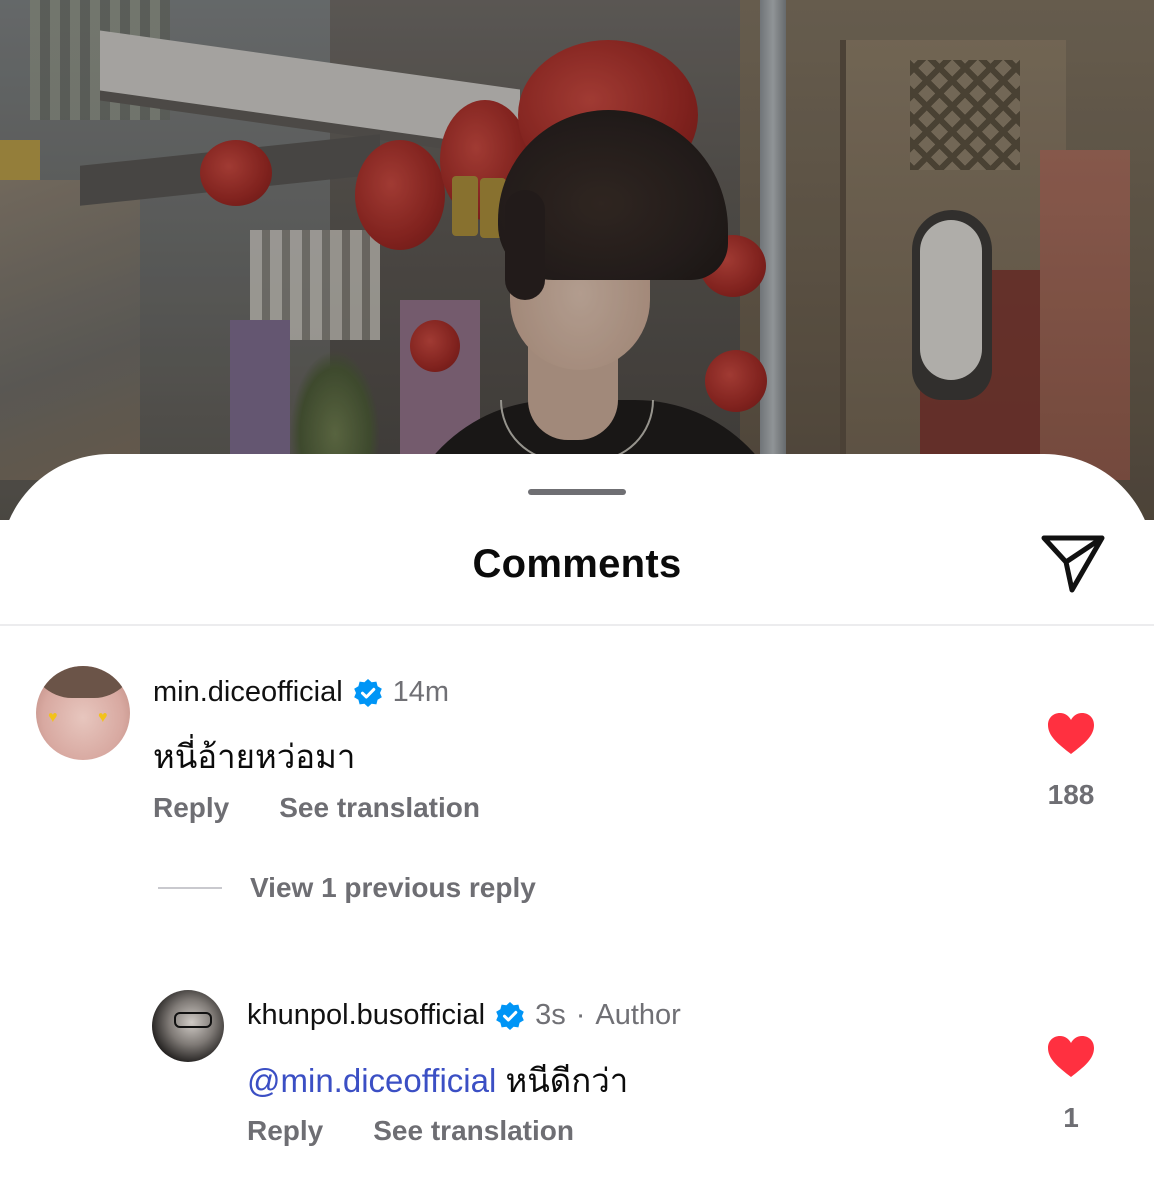 Image resolution: width=1154 pixels, height=1200 pixels. Describe the element at coordinates (254, 756) in the screenshot. I see `comment-text: หนี่อ้ายหว่อมา` at that location.